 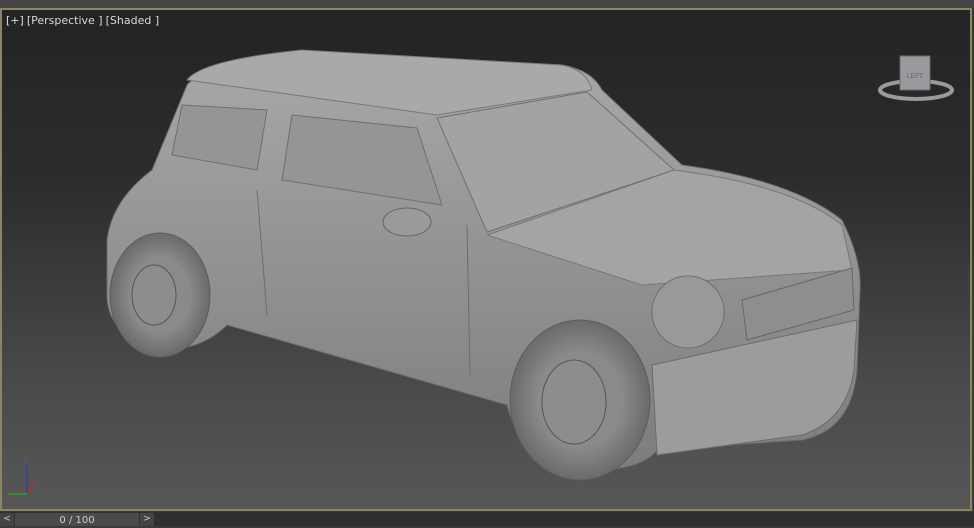 What do you see at coordinates (487, 519) in the screenshot?
I see `time-slider: < 0 / 100 >` at bounding box center [487, 519].